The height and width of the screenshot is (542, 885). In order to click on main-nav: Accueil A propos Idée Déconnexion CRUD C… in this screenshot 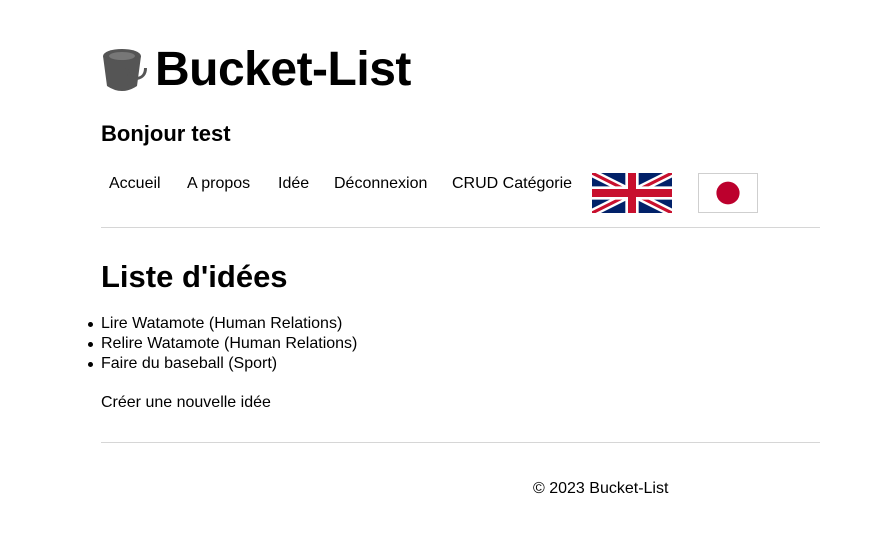, I will do `click(460, 193)`.